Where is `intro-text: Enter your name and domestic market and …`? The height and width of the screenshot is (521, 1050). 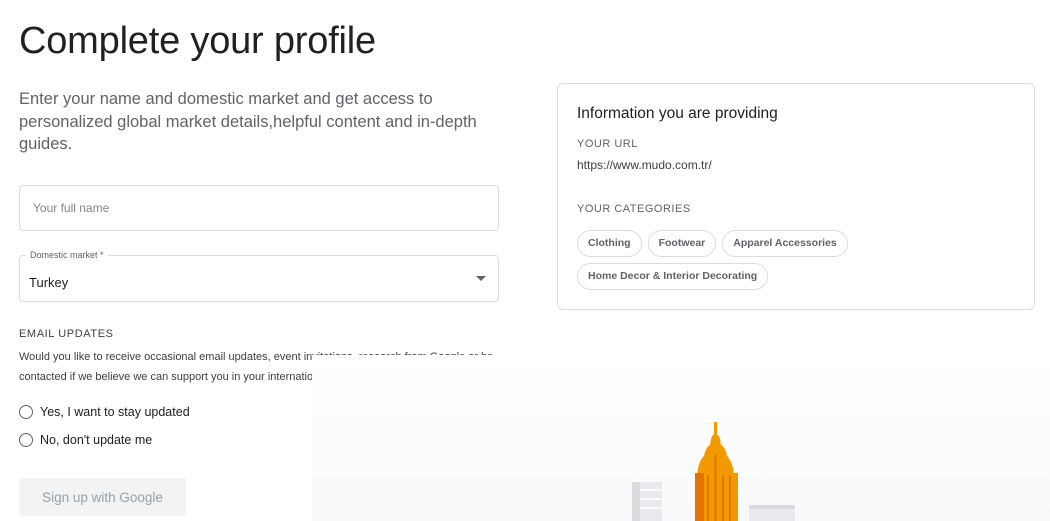
intro-text: Enter your name and domestic market and … is located at coordinates (248, 121).